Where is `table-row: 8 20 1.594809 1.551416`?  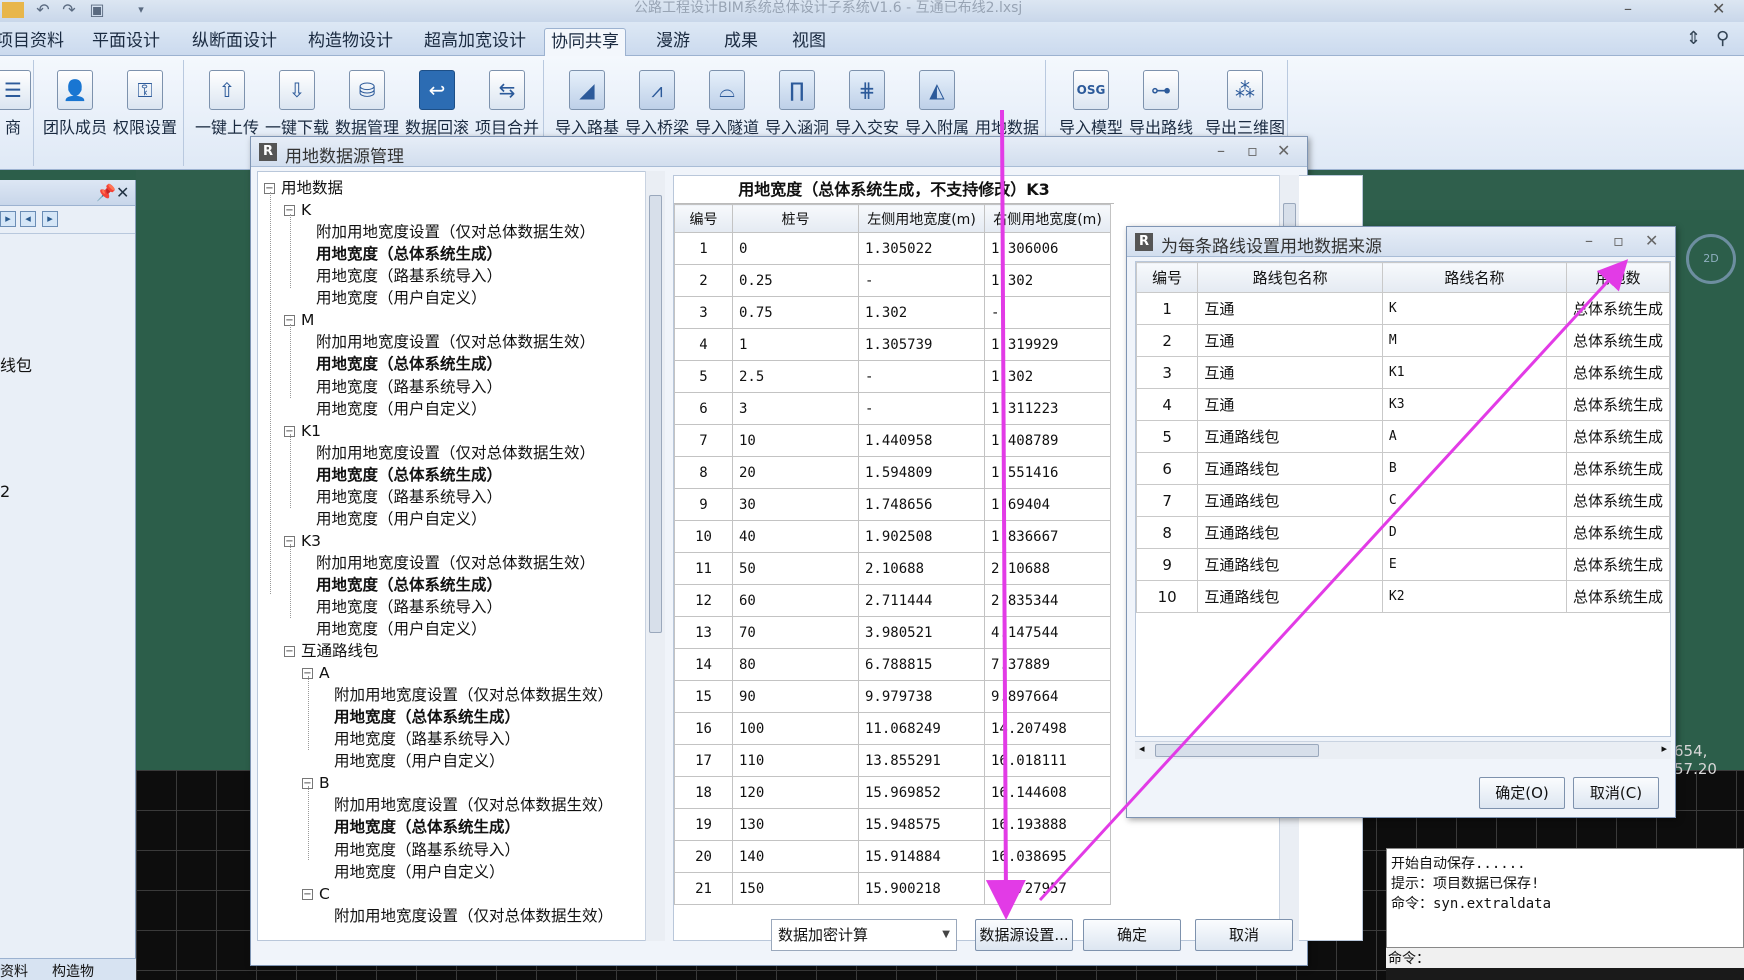 table-row: 8 20 1.594809 1.551416 is located at coordinates (892, 472).